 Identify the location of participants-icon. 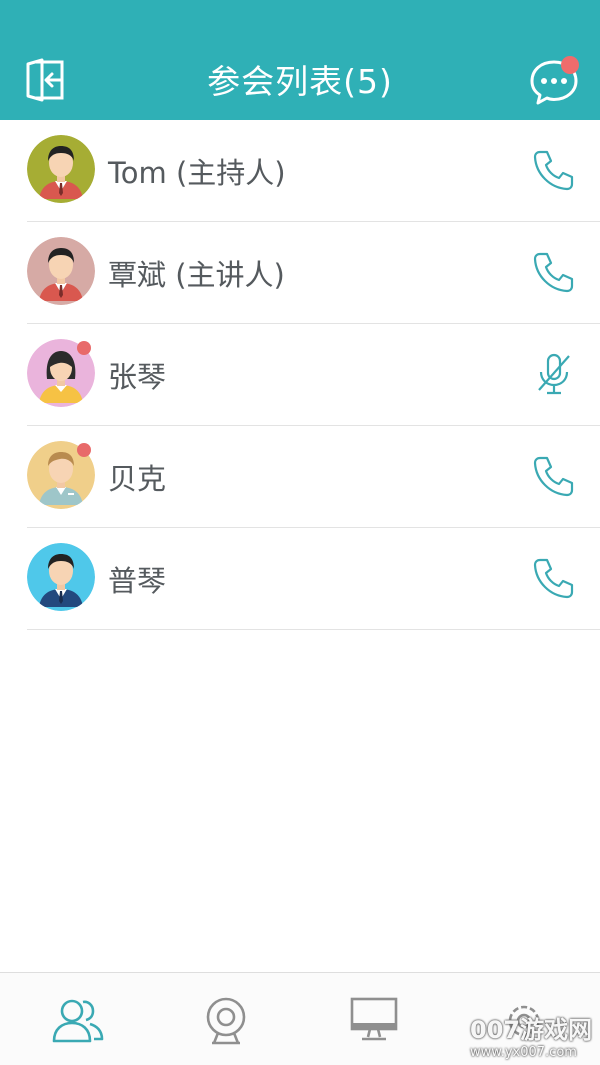
(78, 1021).